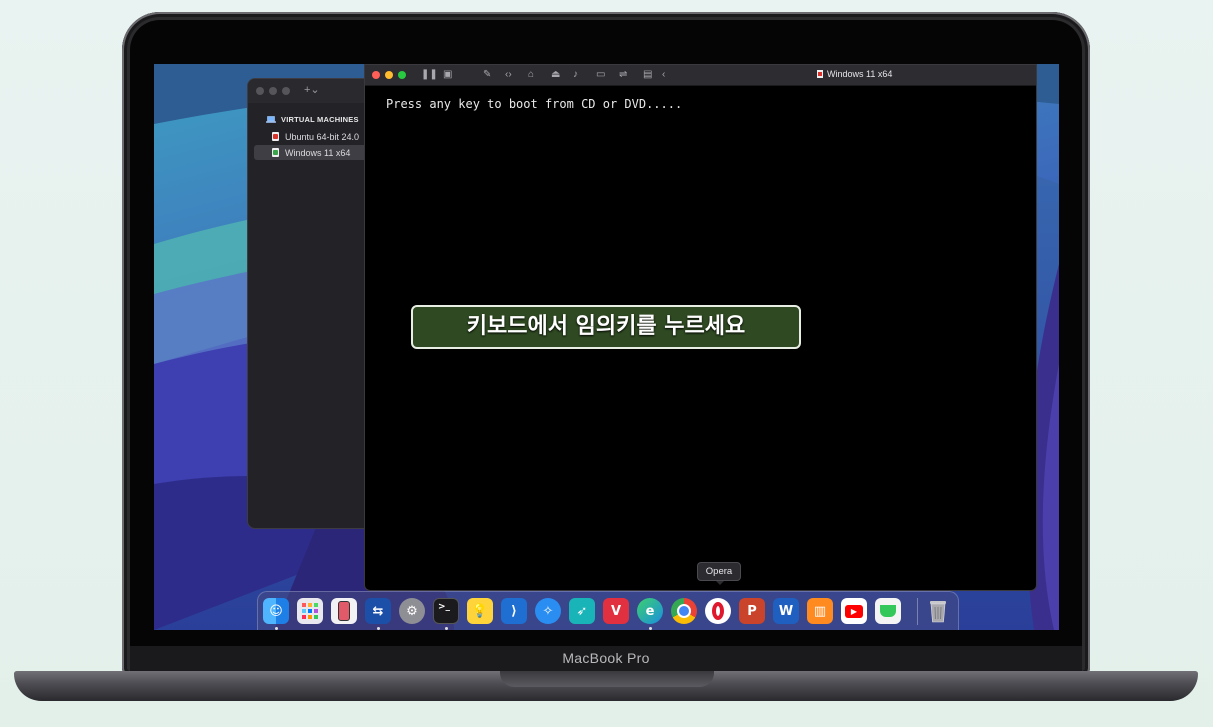  I want to click on code-icon: ‹›, so click(508, 75).